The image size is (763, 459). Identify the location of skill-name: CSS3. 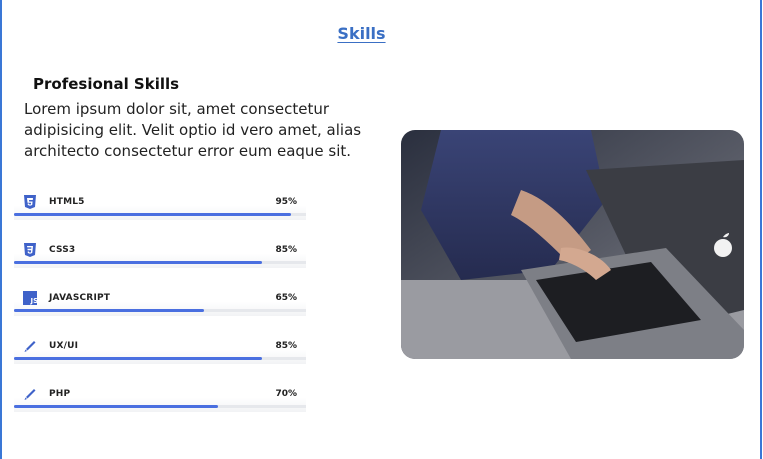
(62, 250).